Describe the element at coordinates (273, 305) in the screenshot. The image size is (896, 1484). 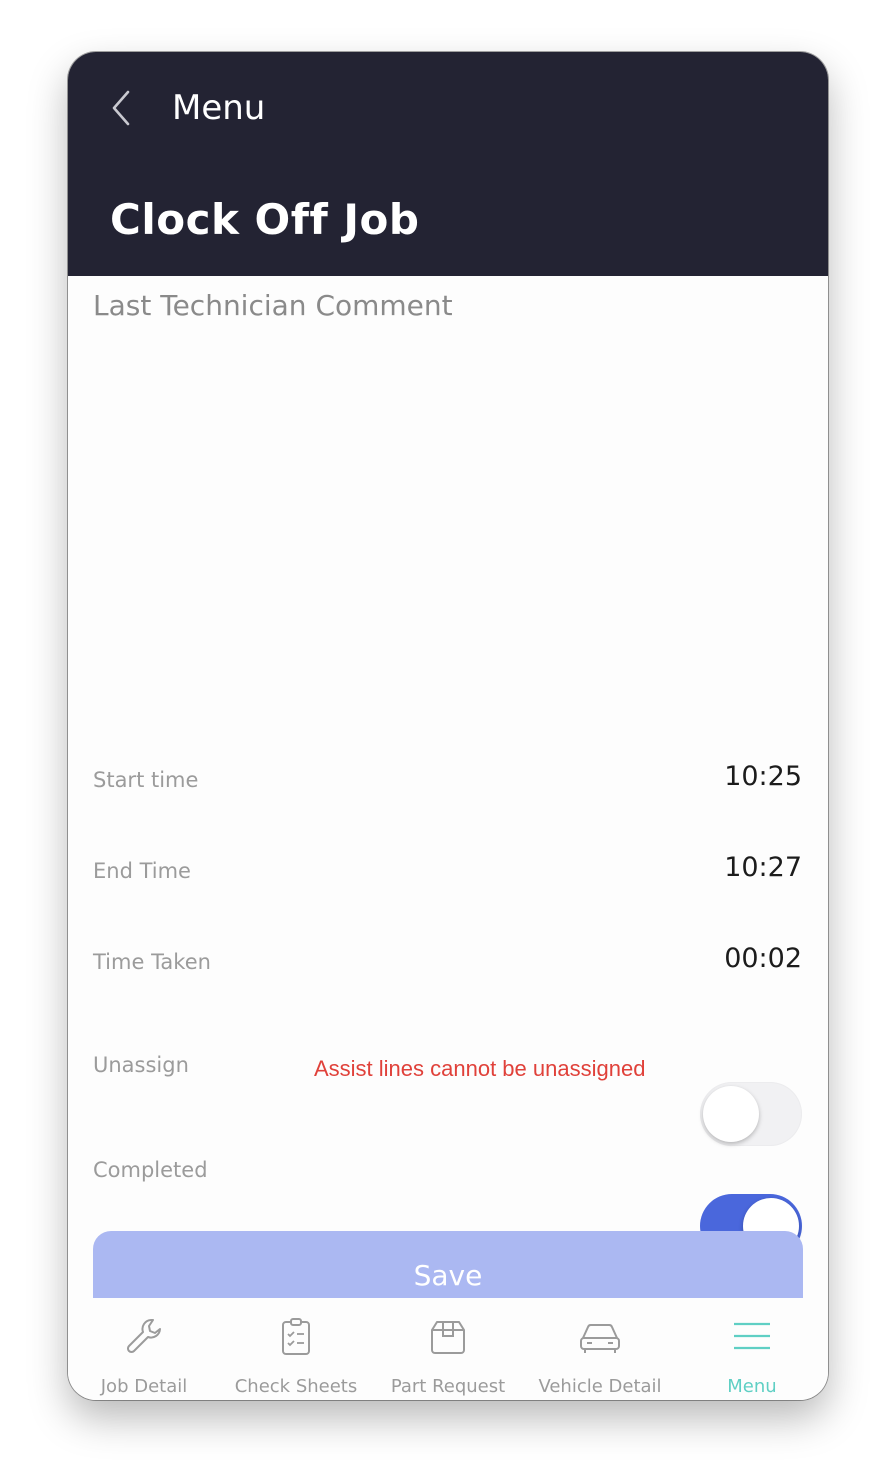
I see `technician-comment-label: Last Technician Comment` at that location.